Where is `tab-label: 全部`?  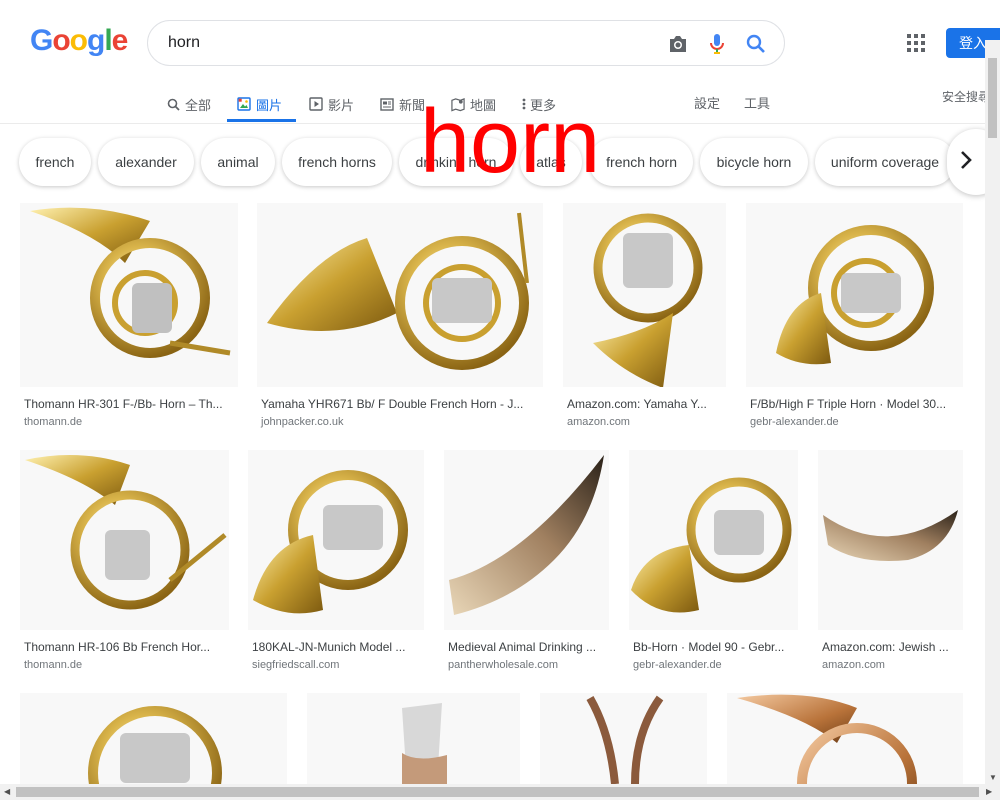
tab-label: 全部 is located at coordinates (198, 105).